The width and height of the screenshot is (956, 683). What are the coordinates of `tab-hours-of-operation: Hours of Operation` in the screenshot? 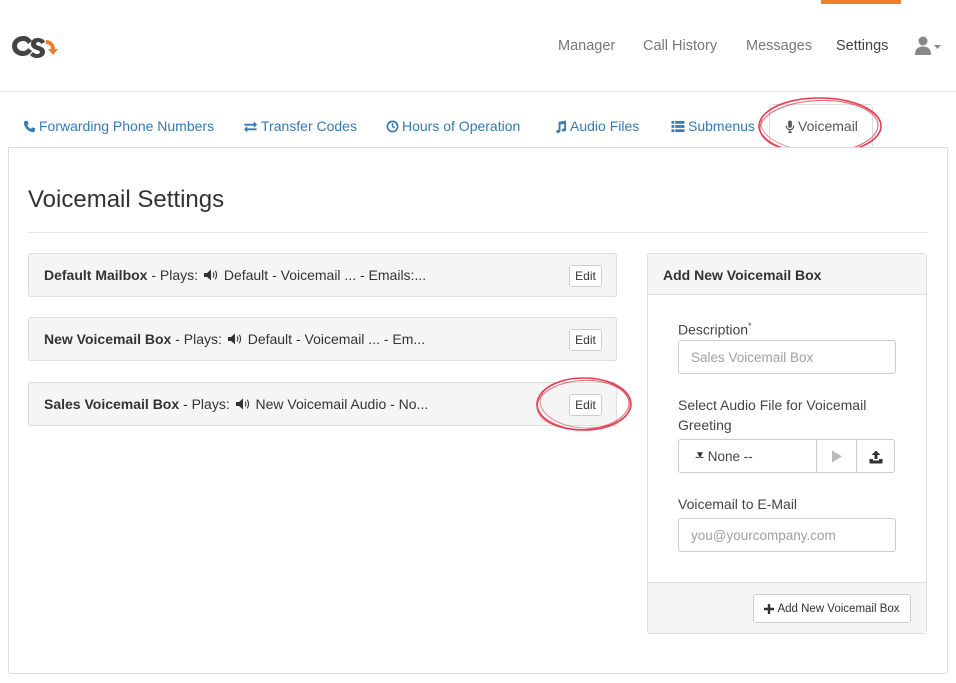 It's located at (453, 126).